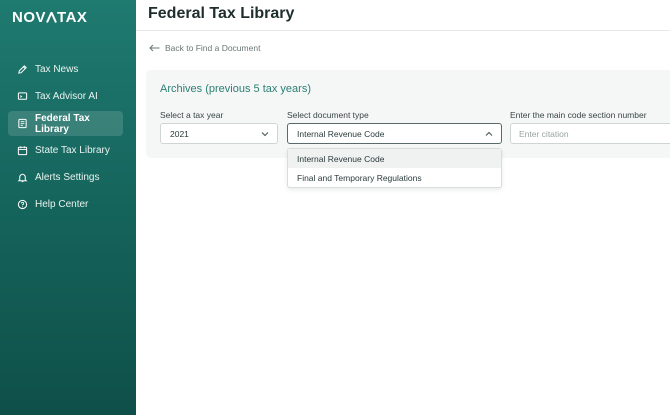 Image resolution: width=670 pixels, height=415 pixels. Describe the element at coordinates (403, 15) in the screenshot. I see `page-header: Federal Tax Library` at that location.